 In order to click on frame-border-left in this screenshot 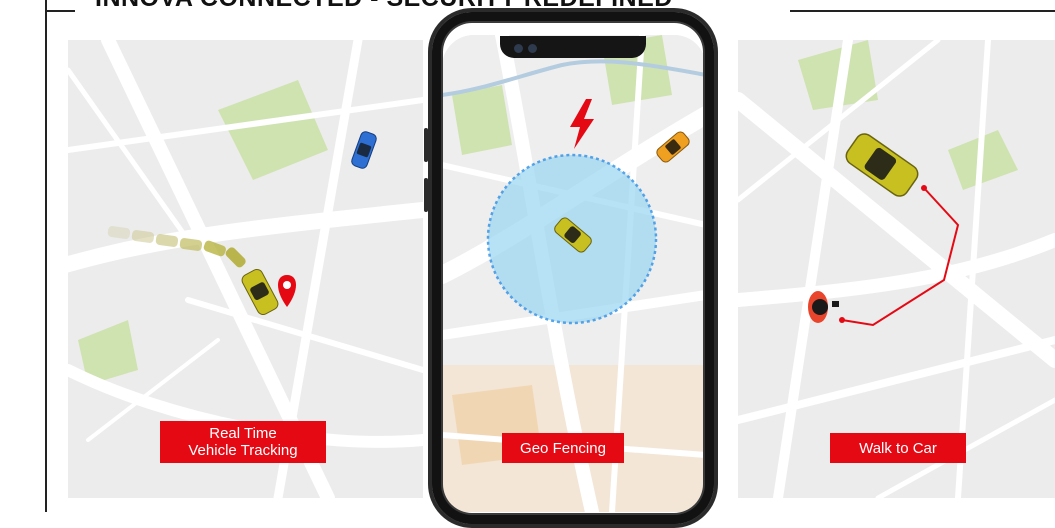, I will do `click(46, 256)`.